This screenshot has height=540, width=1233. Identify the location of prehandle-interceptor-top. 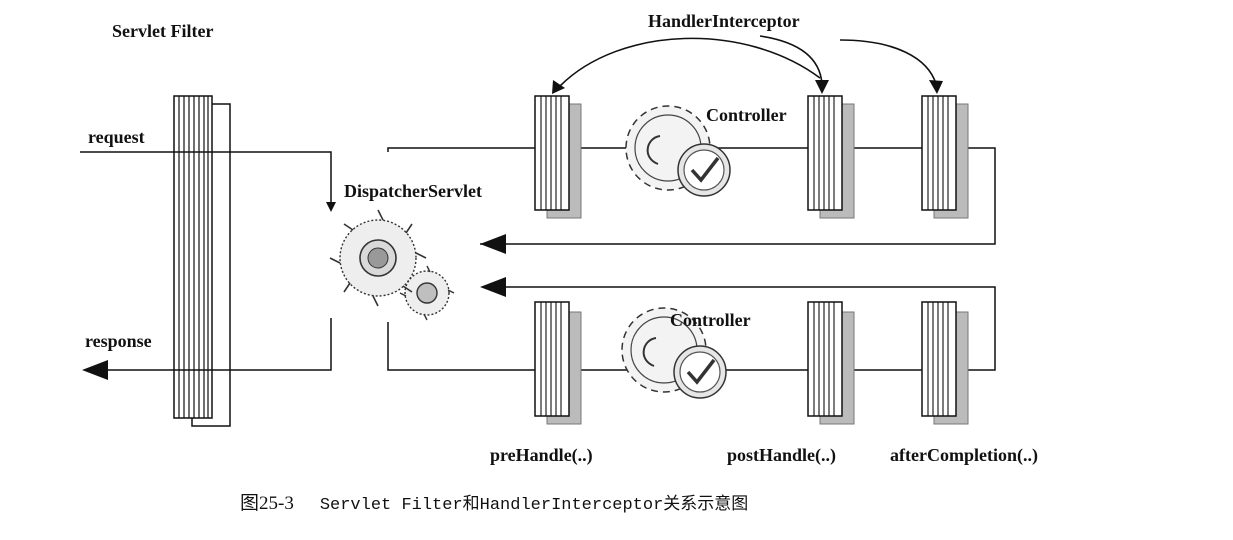
(558, 157).